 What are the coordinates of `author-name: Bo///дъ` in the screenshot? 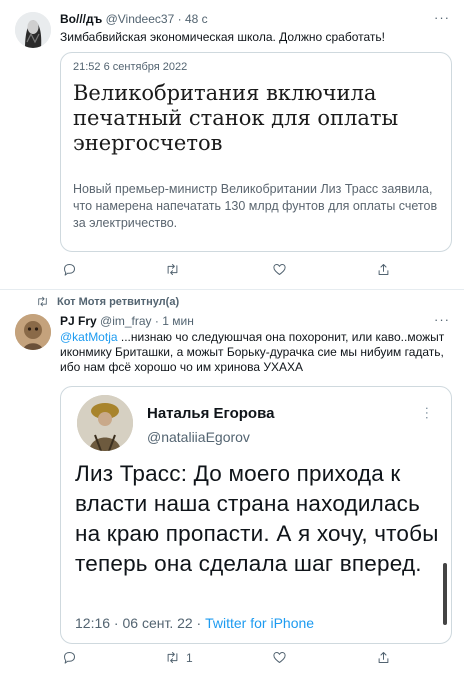 It's located at (81, 19).